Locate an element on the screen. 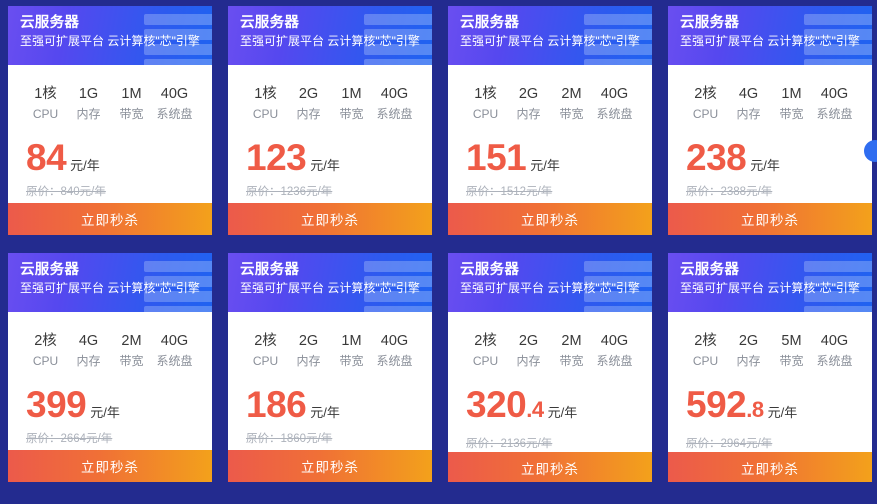 This screenshot has height=504, width=877. spec-cpu-value: 1核 is located at coordinates (485, 94).